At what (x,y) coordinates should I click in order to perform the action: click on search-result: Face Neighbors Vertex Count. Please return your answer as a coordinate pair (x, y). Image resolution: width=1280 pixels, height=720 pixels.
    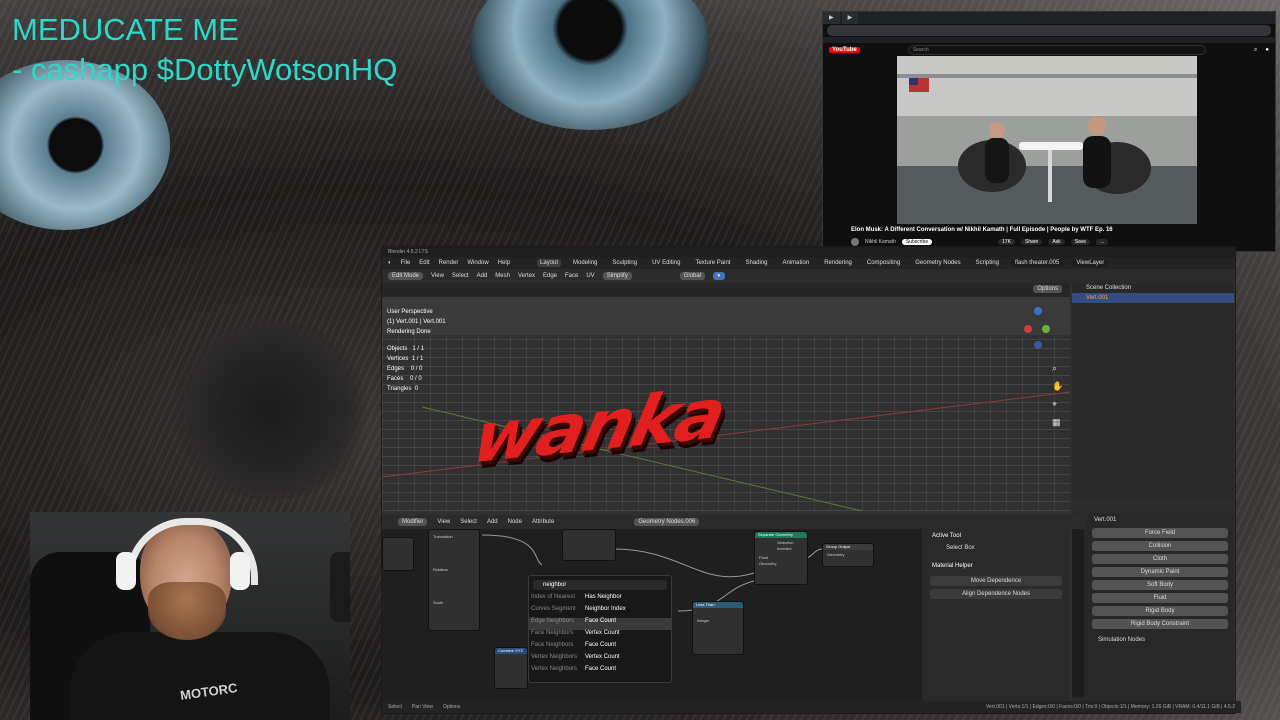
    Looking at the image, I should click on (600, 636).